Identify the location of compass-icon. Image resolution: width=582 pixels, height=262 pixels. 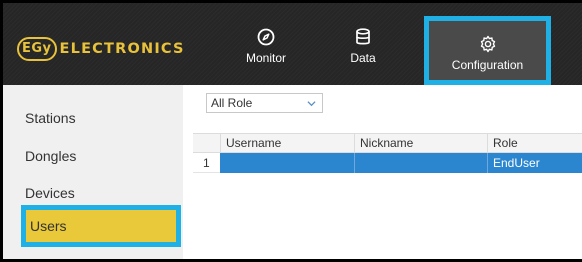
(266, 37).